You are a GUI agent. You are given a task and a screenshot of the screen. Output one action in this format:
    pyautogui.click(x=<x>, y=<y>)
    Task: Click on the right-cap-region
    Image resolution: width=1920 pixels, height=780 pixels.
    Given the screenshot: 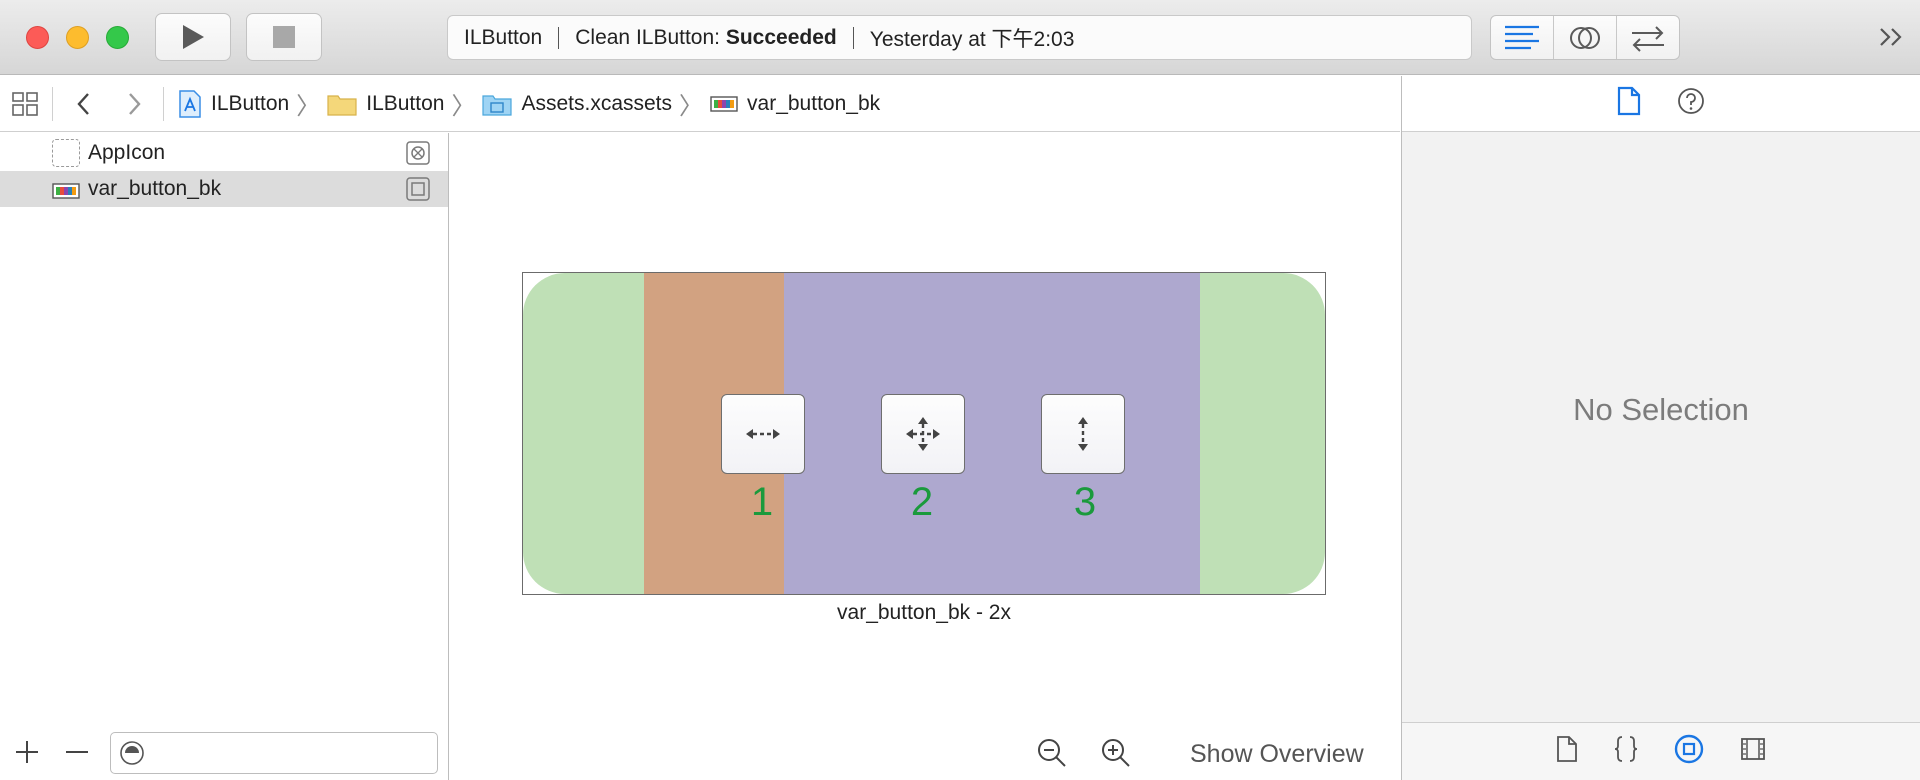 What is the action you would take?
    pyautogui.click(x=1262, y=433)
    